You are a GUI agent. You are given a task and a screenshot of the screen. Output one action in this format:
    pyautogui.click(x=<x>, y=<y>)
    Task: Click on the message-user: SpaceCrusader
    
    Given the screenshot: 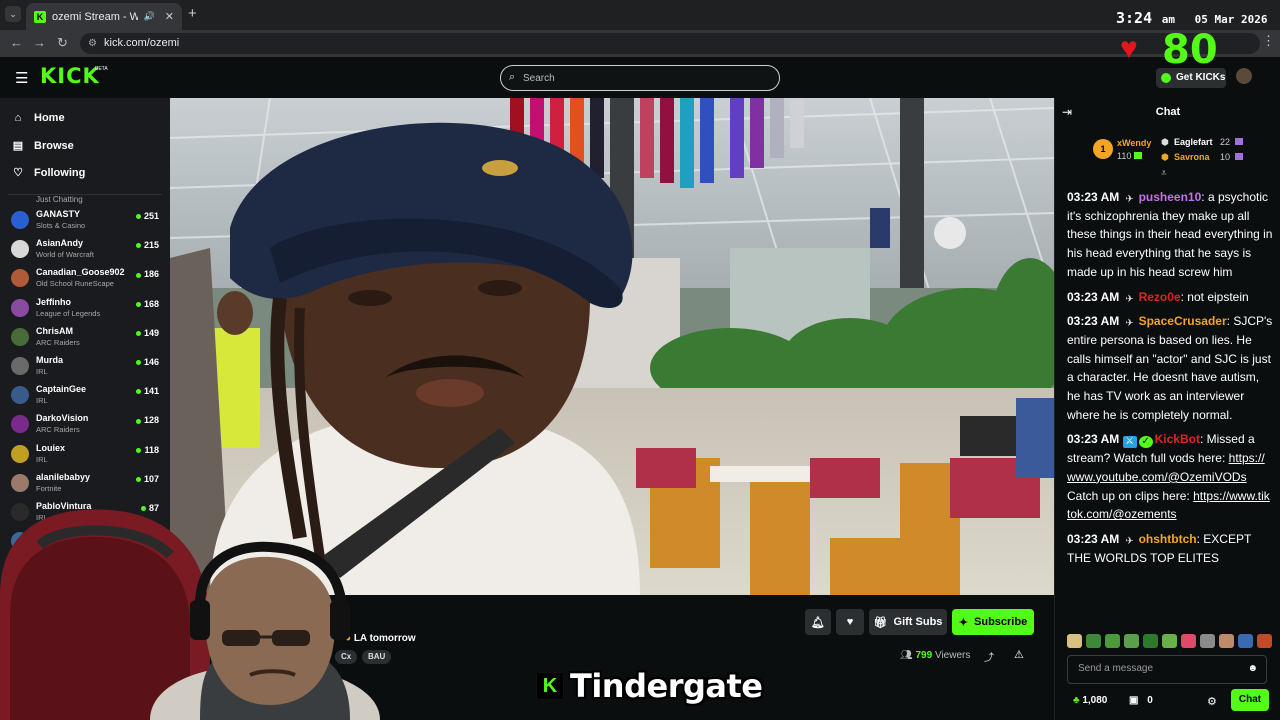 What is the action you would take?
    pyautogui.click(x=1183, y=321)
    